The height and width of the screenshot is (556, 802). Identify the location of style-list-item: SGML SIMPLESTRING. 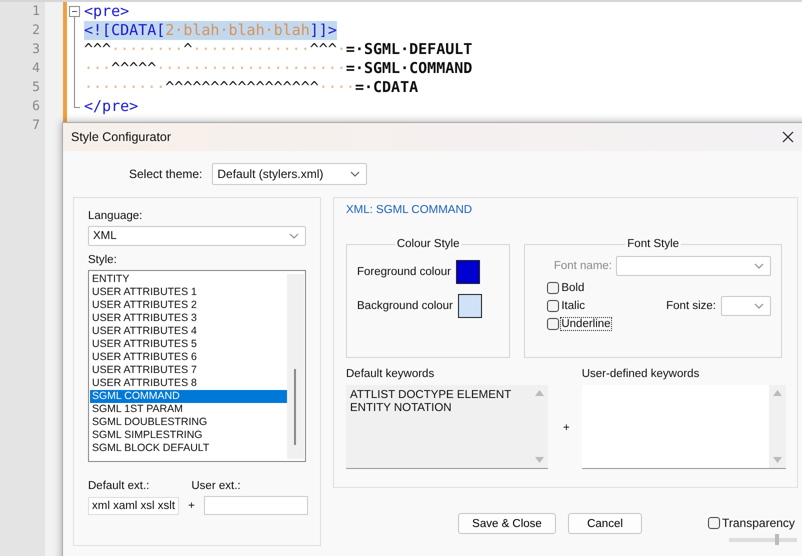
(188, 435).